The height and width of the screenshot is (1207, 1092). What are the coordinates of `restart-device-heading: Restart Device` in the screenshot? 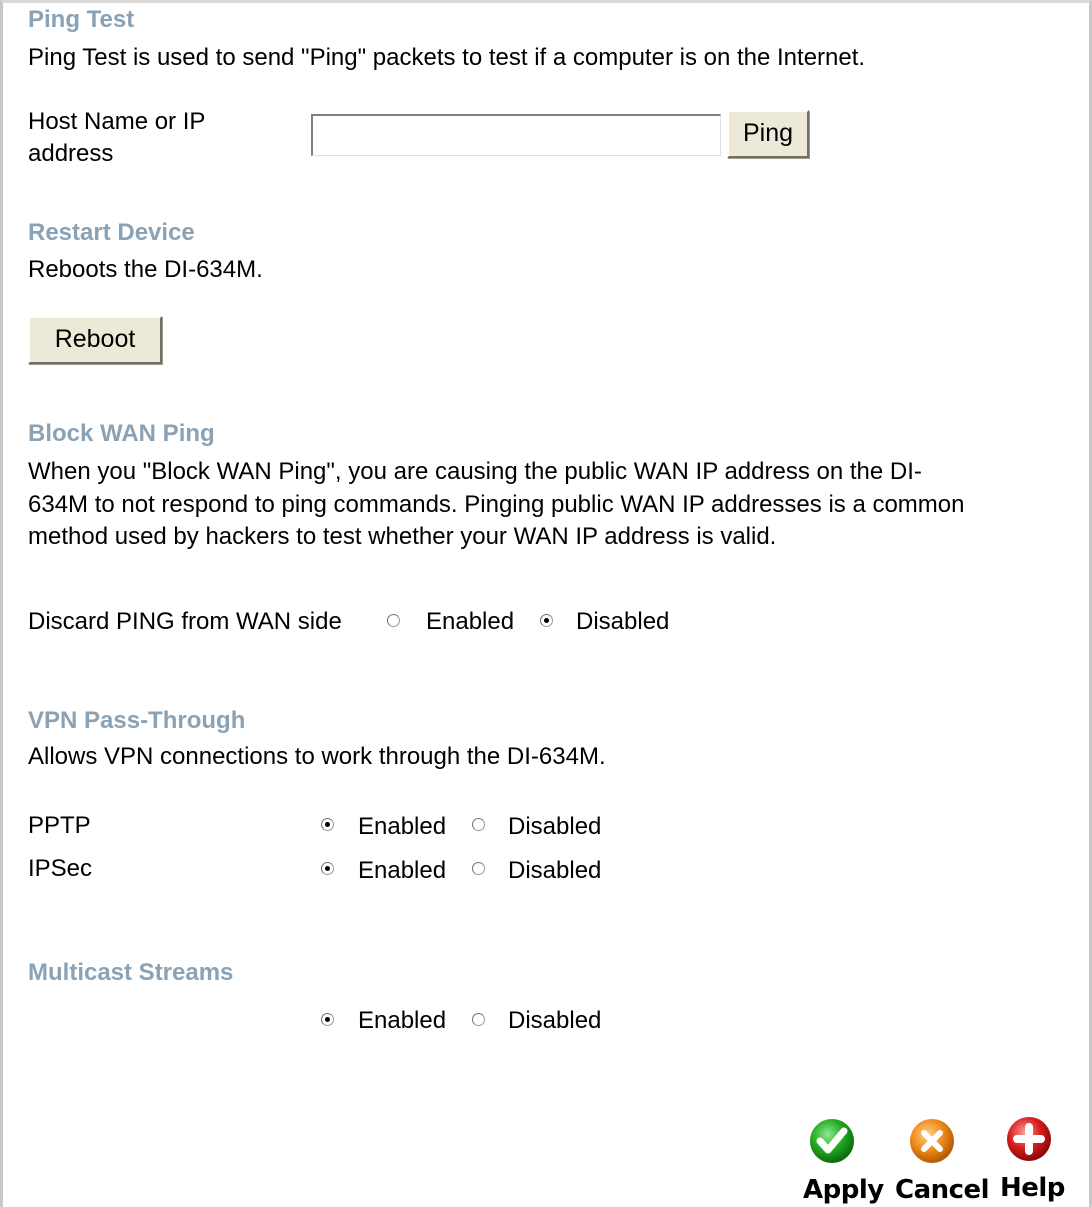 It's located at (111, 232).